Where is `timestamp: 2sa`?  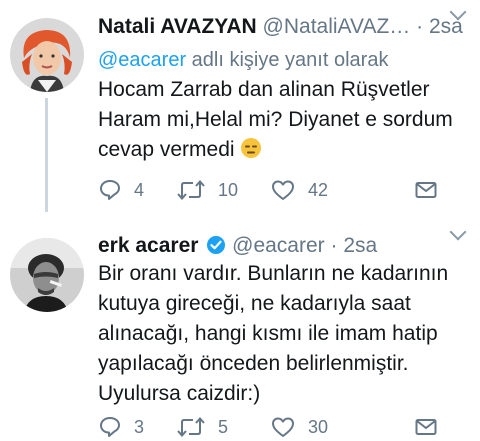 timestamp: 2sa is located at coordinates (360, 245).